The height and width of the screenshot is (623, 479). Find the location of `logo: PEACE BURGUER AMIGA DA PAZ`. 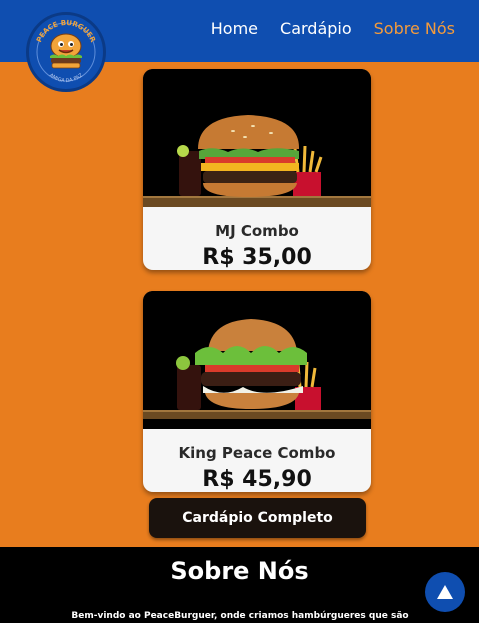

logo: PEACE BURGUER AMIGA DA PAZ is located at coordinates (66, 52).